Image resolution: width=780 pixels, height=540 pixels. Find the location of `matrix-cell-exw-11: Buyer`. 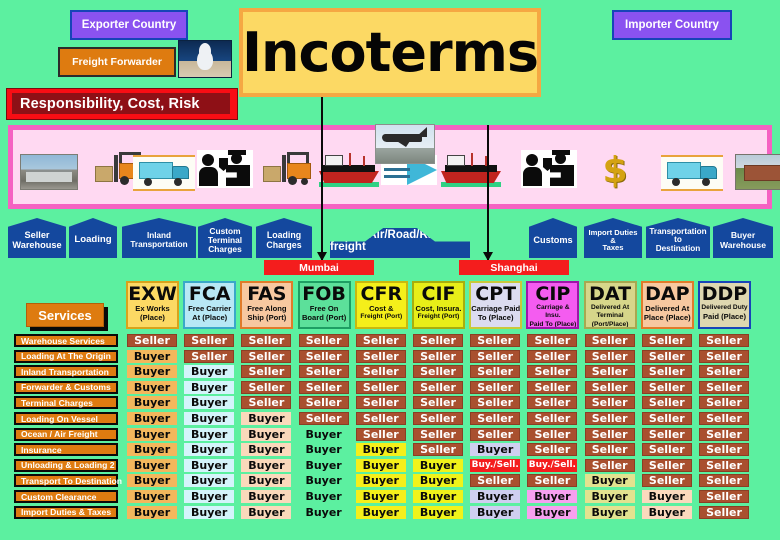

matrix-cell-exw-11: Buyer is located at coordinates (152, 496).